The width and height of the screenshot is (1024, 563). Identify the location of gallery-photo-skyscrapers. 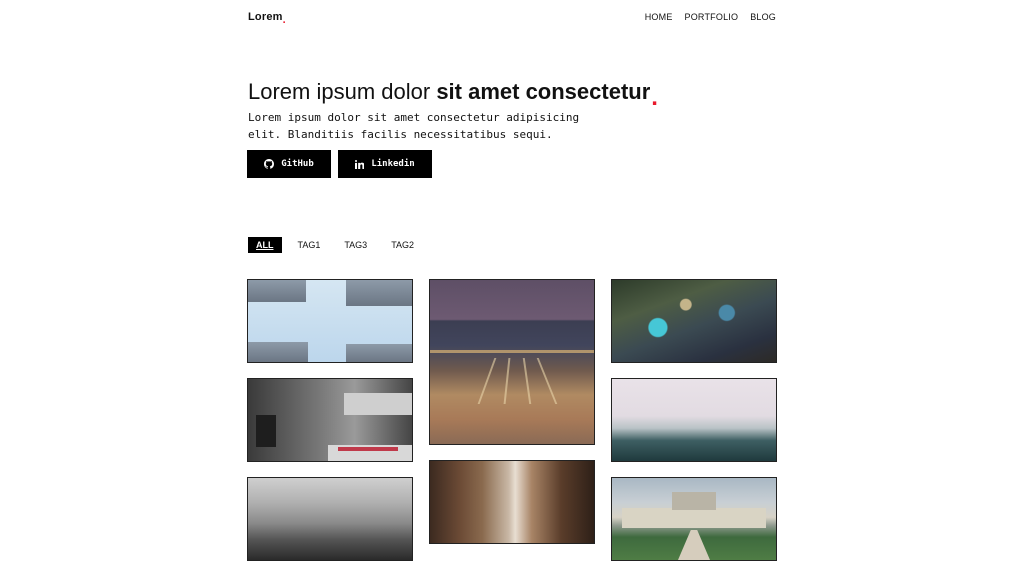
(330, 321).